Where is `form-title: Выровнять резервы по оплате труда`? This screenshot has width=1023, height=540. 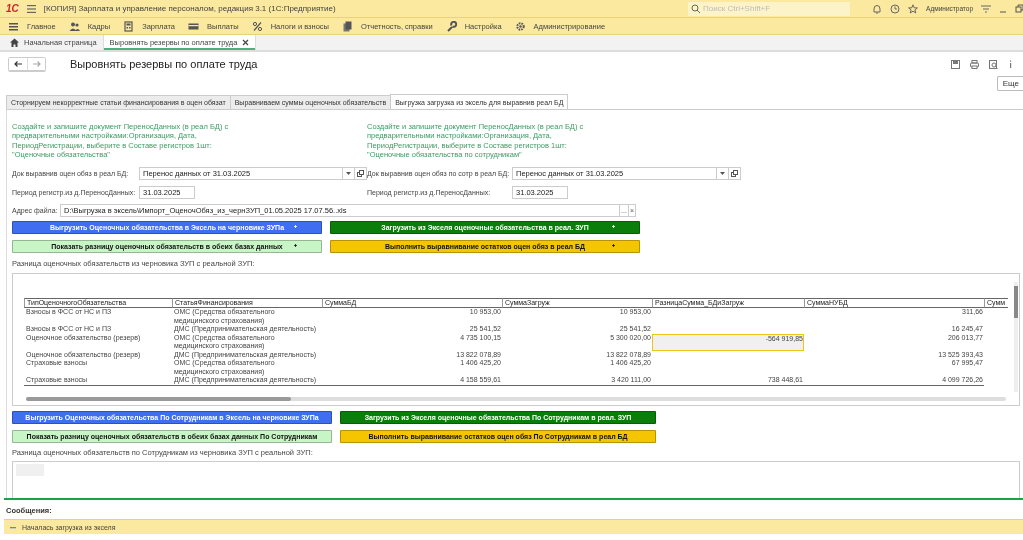
form-title: Выровнять резервы по оплате труда is located at coordinates (164, 64).